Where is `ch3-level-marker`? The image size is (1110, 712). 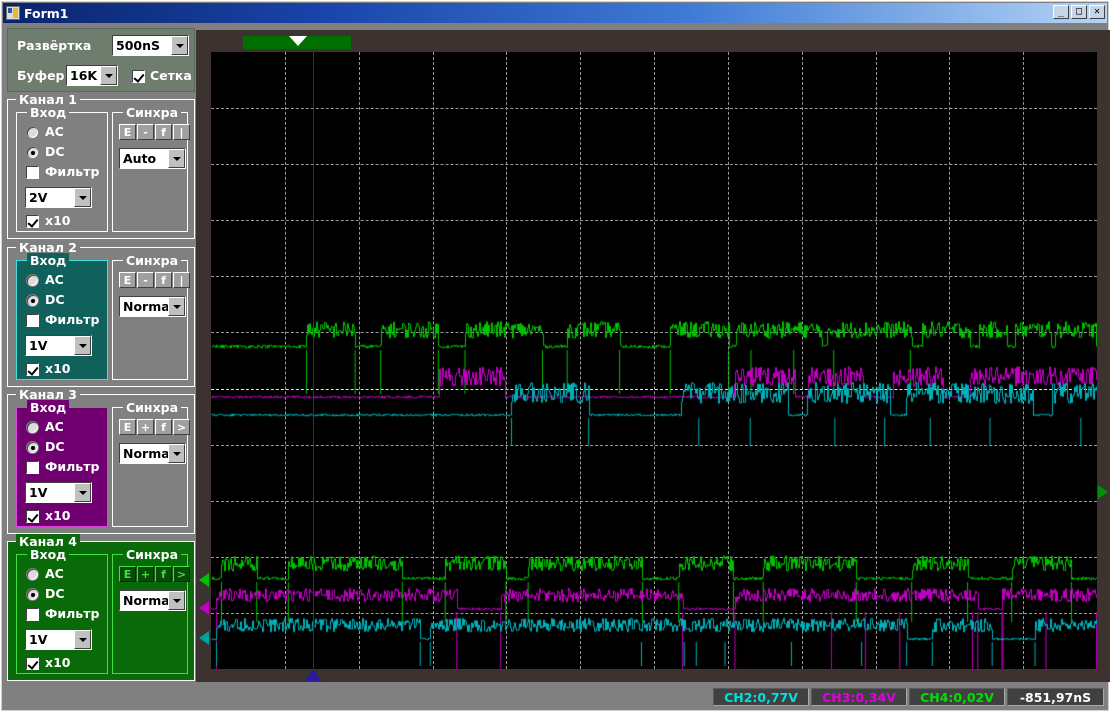
ch3-level-marker is located at coordinates (204, 608).